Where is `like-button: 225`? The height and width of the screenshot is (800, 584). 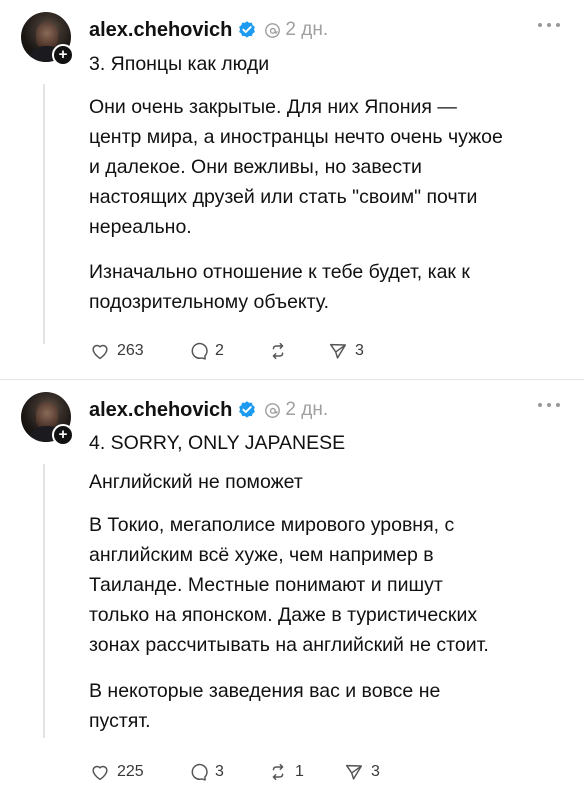 like-button: 225 is located at coordinates (116, 772).